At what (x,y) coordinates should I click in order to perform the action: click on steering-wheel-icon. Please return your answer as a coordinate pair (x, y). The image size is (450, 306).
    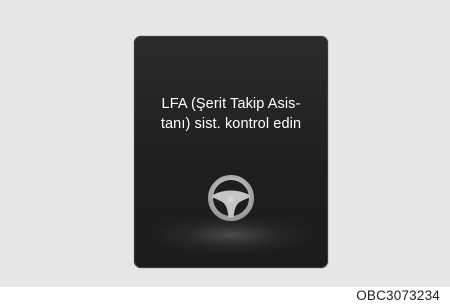
    Looking at the image, I should click on (231, 198).